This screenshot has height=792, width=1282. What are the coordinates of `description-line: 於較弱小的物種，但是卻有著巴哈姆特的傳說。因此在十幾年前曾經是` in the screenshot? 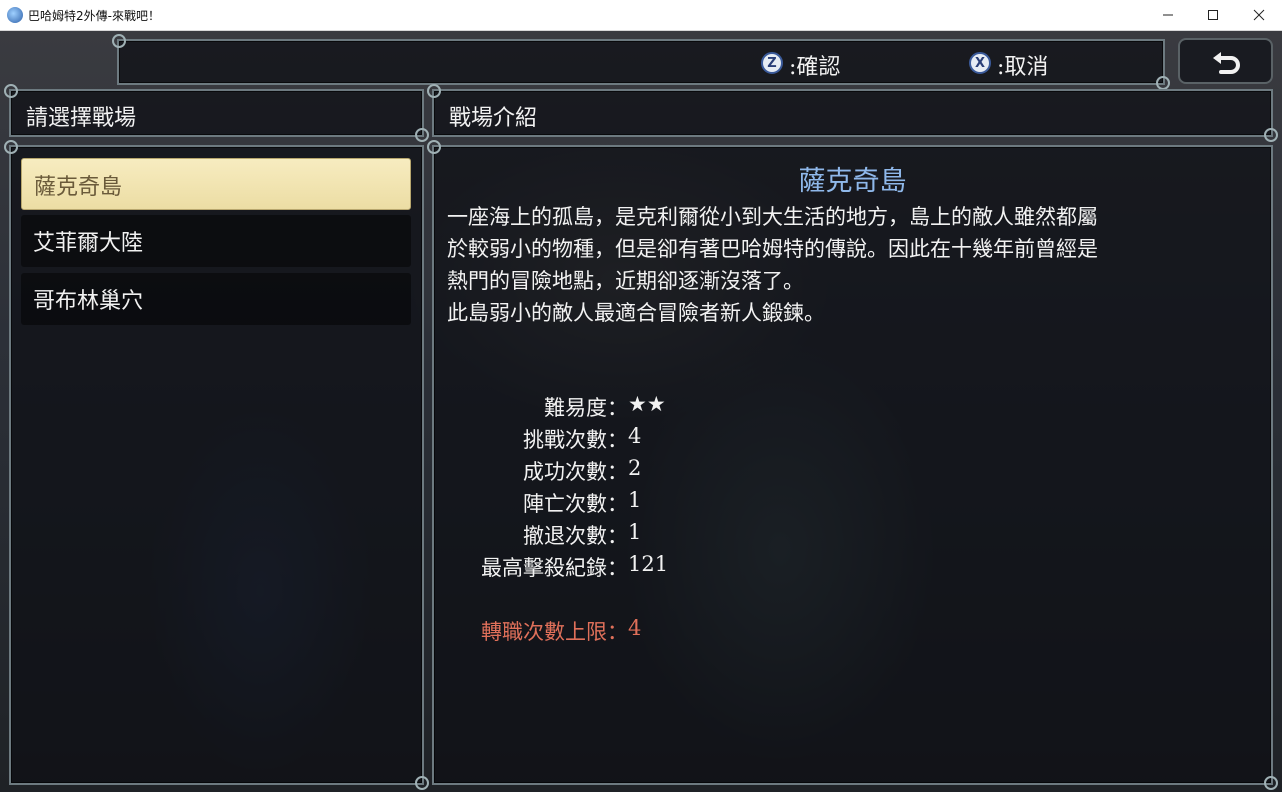 It's located at (772, 249).